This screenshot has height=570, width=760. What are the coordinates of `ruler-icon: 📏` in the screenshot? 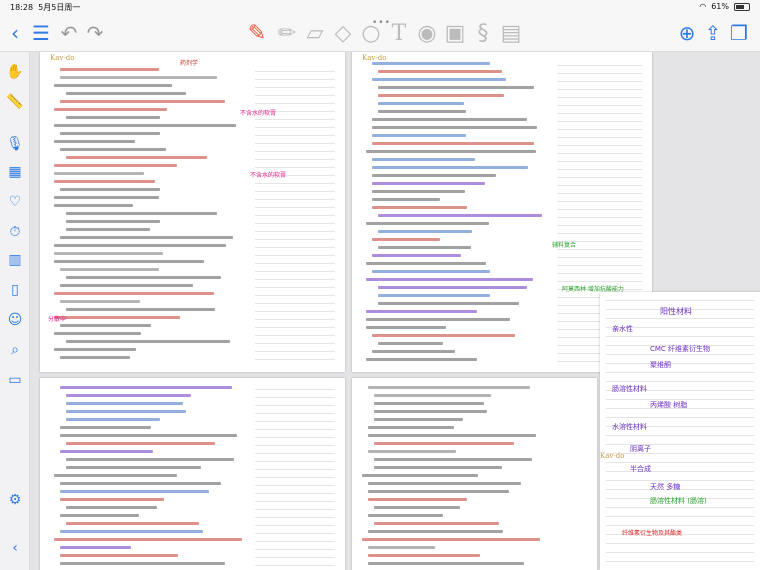 It's located at (15, 102).